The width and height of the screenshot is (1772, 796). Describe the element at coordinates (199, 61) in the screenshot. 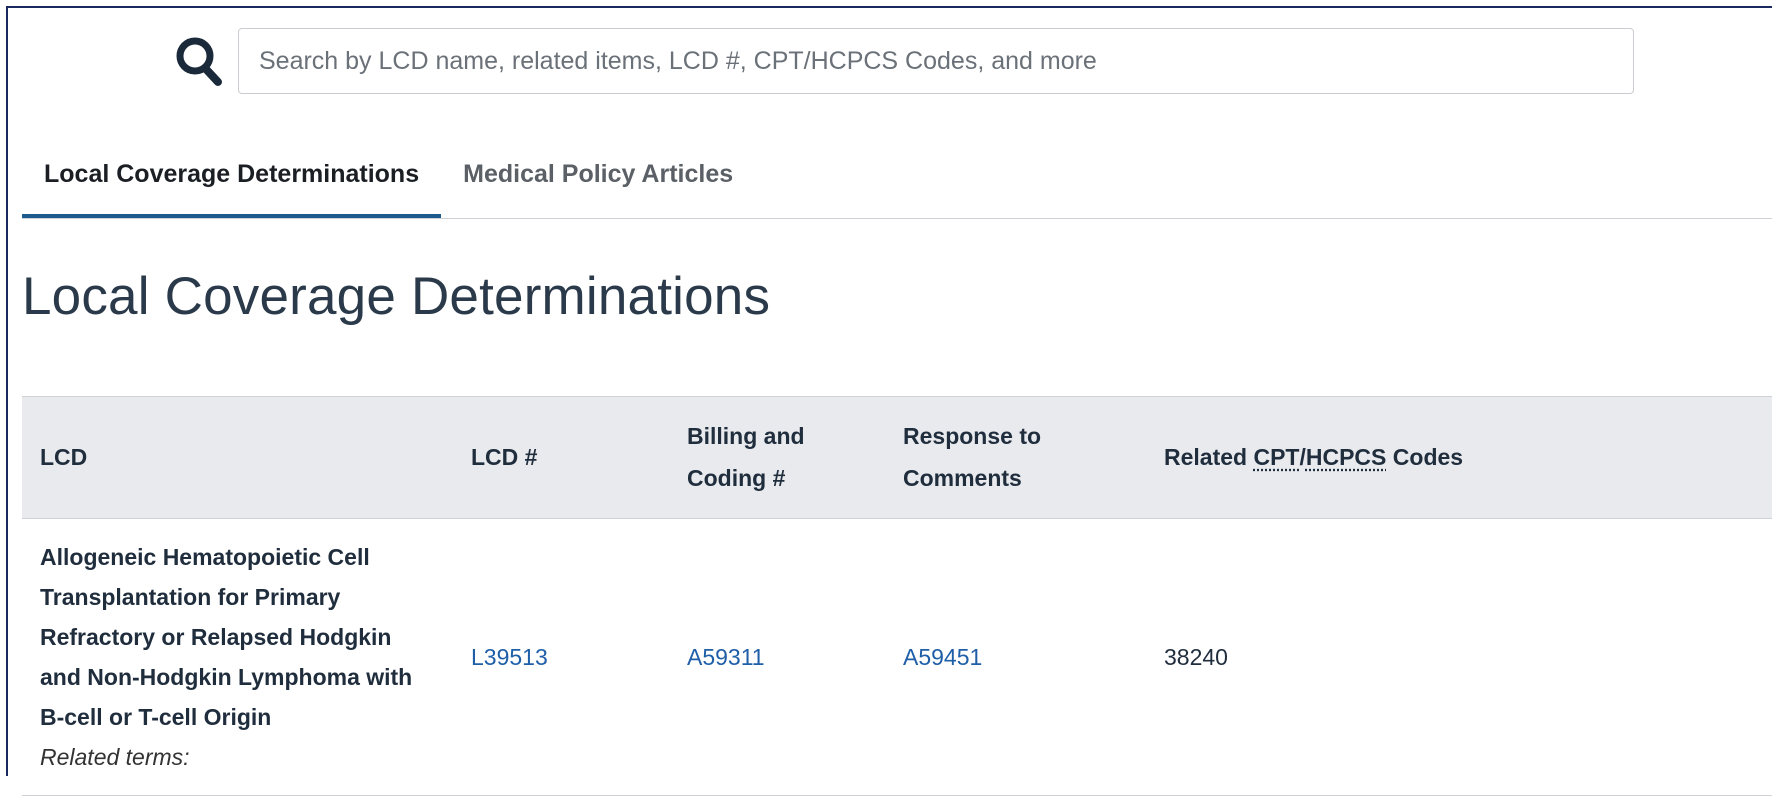

I see `search-icon` at that location.